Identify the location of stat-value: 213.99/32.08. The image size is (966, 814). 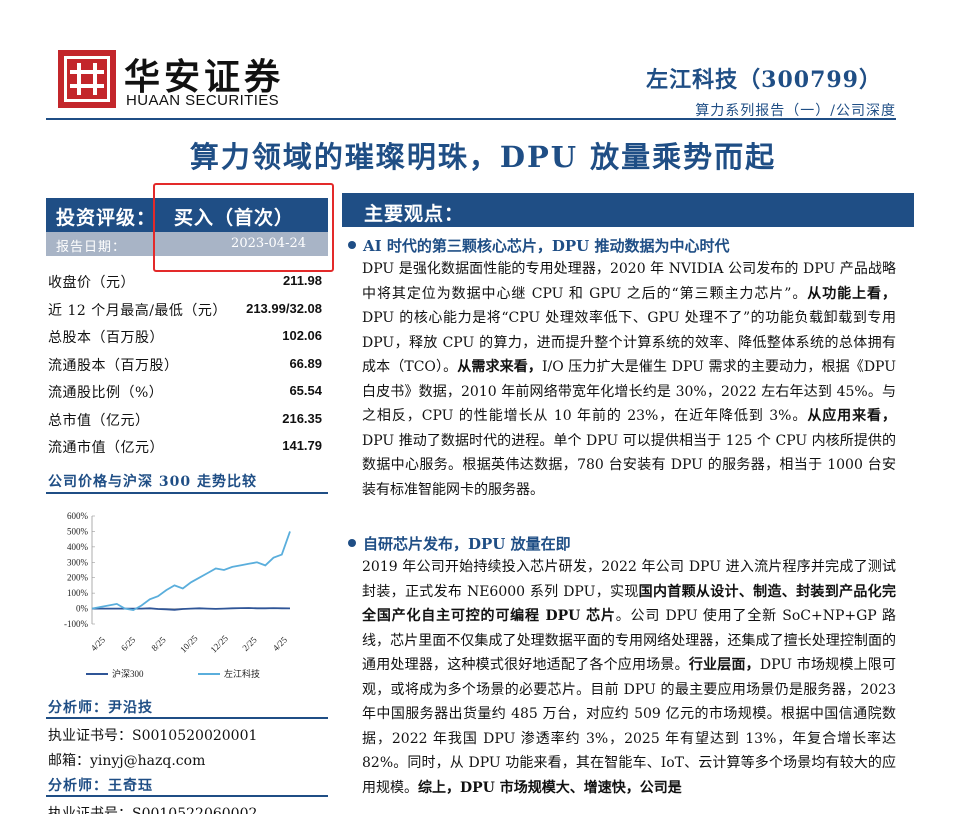
(284, 308).